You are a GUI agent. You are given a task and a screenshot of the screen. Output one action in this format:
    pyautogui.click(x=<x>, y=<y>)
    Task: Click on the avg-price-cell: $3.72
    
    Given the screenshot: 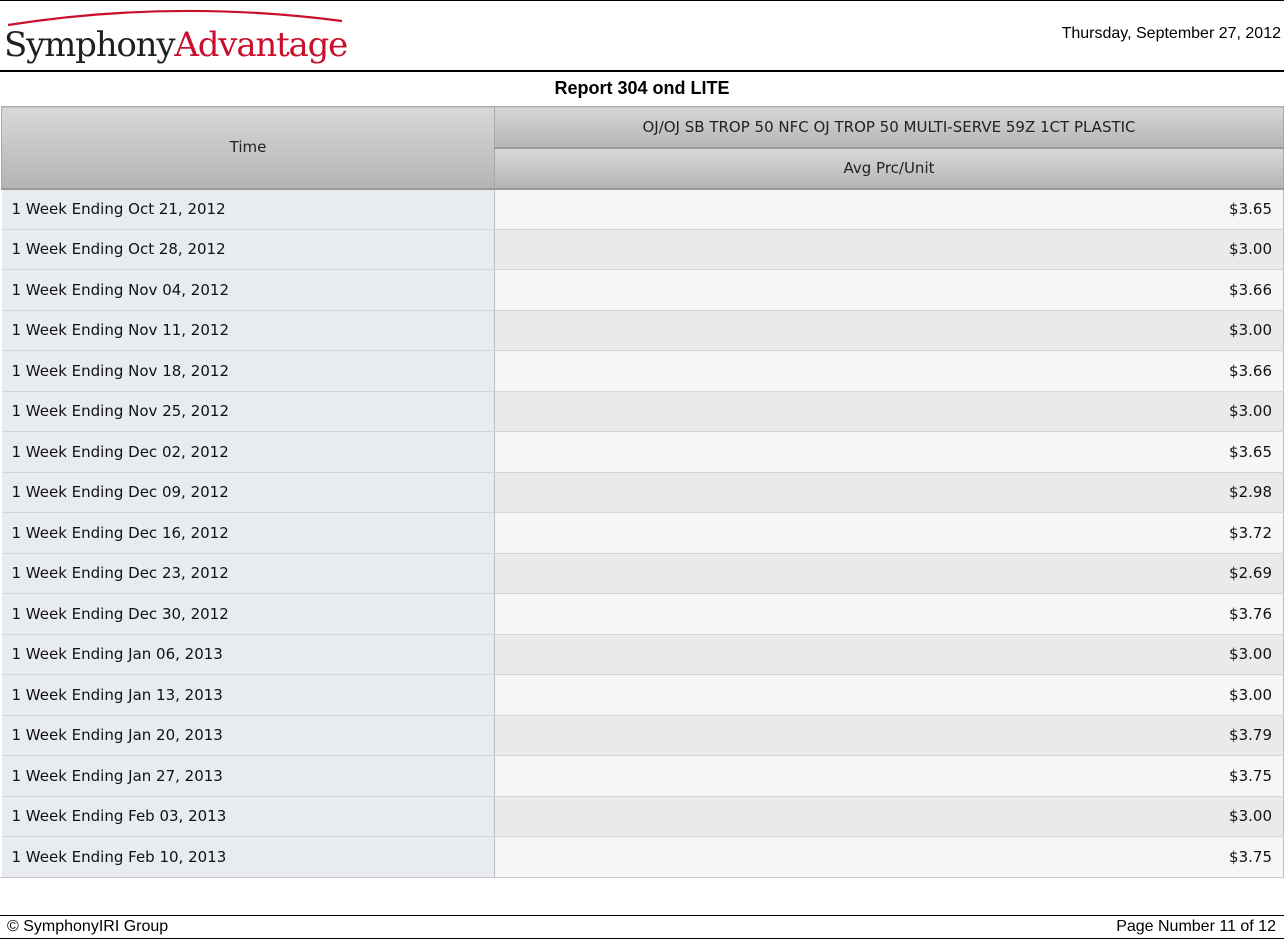 What is the action you would take?
    pyautogui.click(x=889, y=533)
    